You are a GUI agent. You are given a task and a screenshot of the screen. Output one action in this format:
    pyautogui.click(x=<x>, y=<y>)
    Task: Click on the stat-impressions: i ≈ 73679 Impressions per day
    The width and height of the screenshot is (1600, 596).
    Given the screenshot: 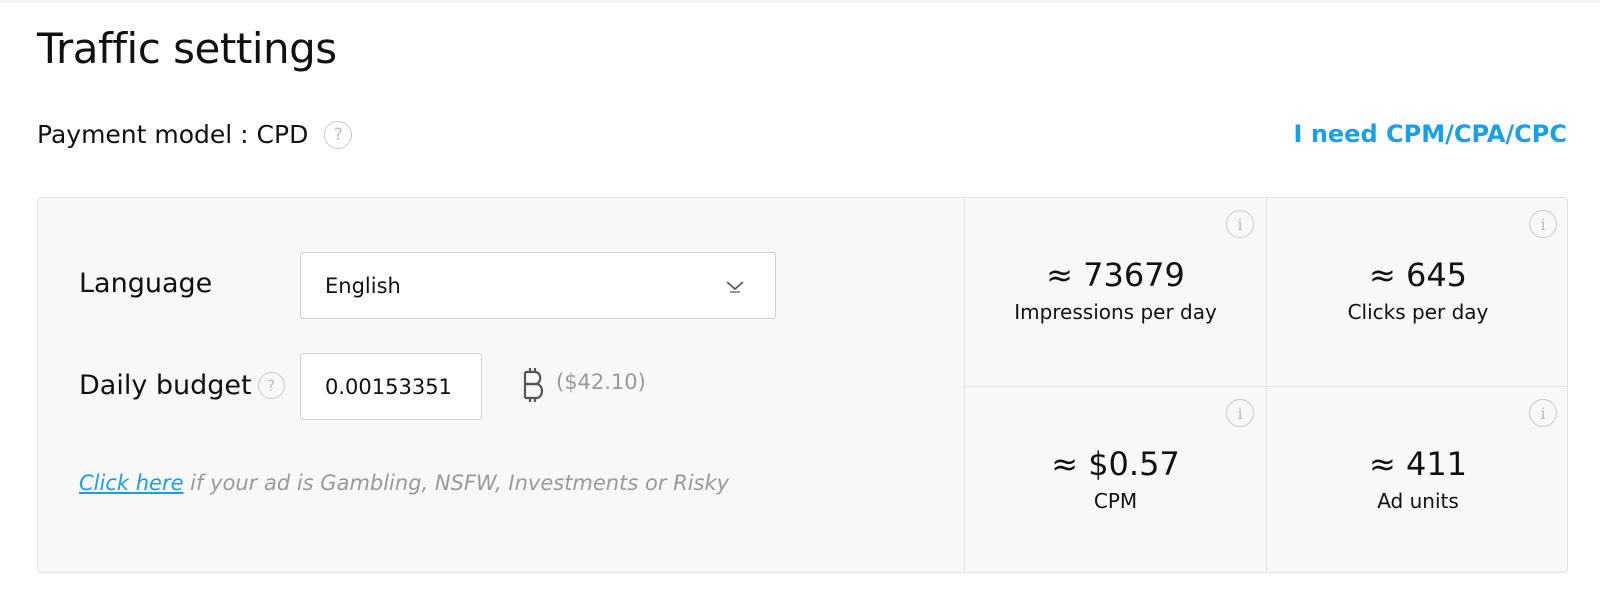 What is the action you would take?
    pyautogui.click(x=1115, y=292)
    